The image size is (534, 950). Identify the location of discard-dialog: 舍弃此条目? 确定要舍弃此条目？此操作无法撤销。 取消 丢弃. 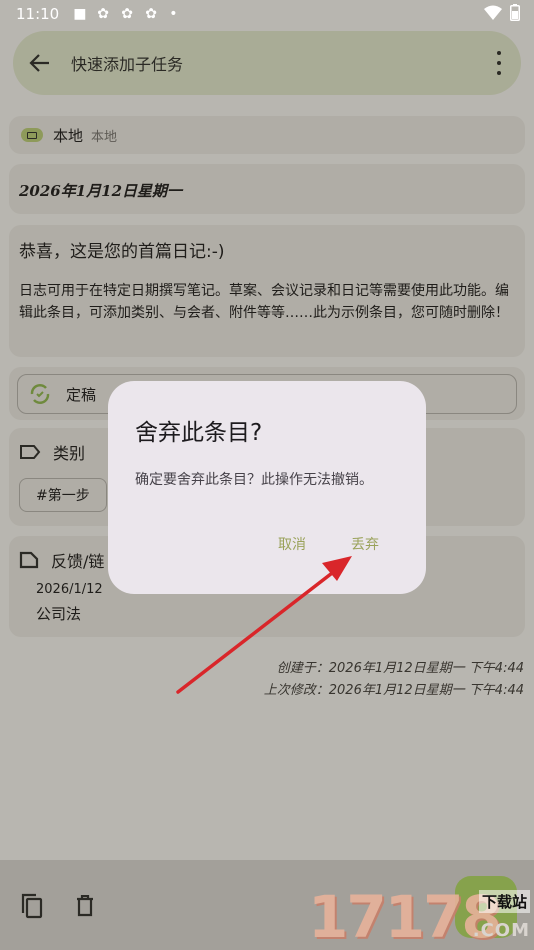
(267, 487).